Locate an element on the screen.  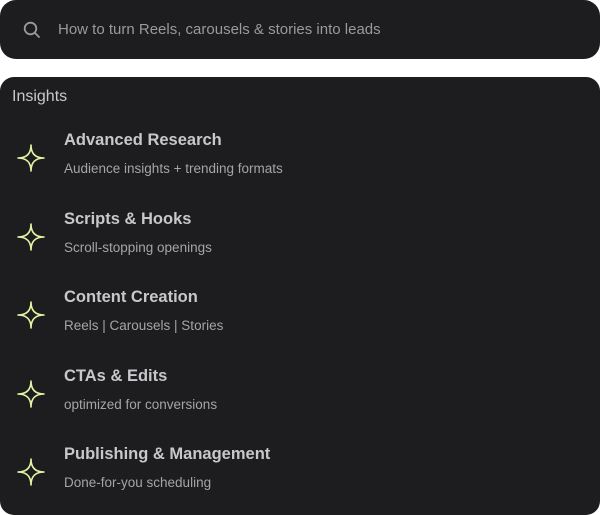
panel-title: Insights is located at coordinates (40, 96).